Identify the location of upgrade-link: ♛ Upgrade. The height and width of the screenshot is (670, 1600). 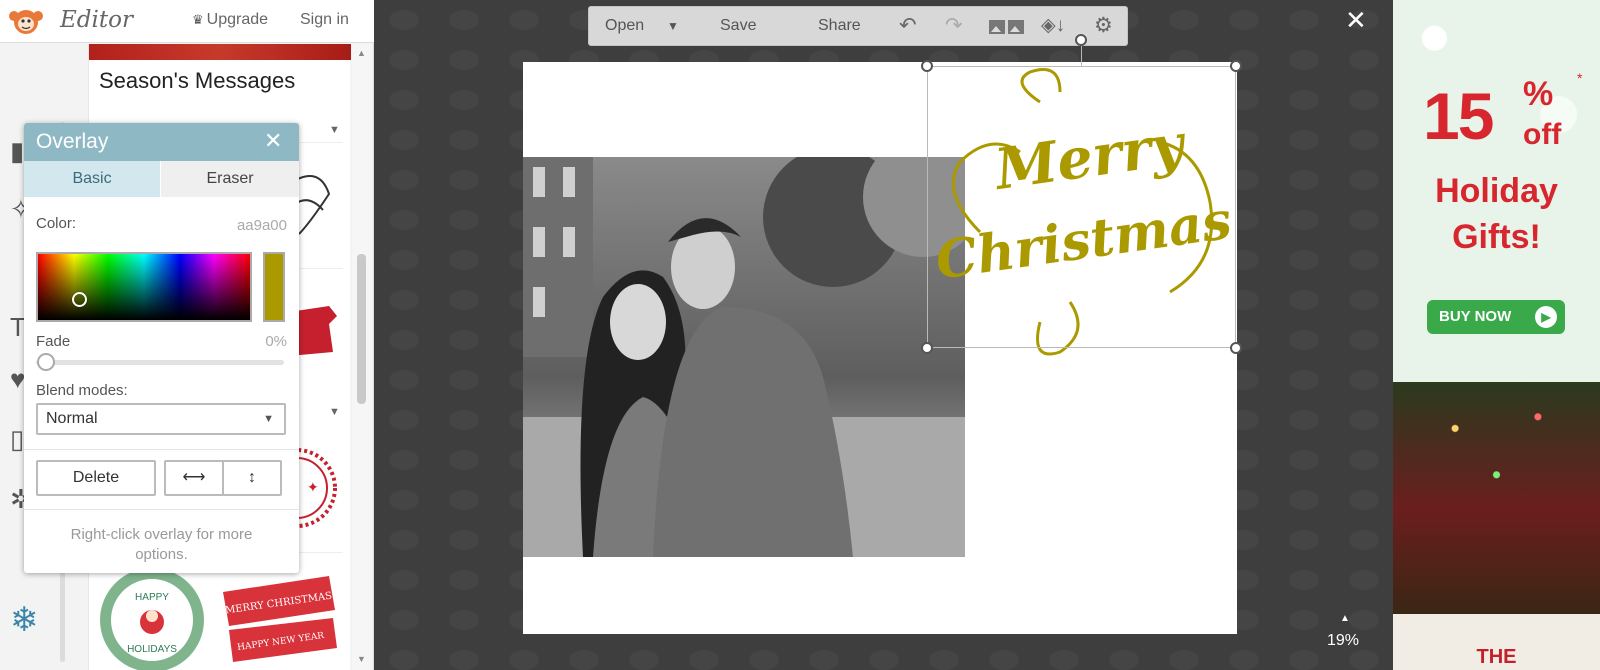
(230, 20).